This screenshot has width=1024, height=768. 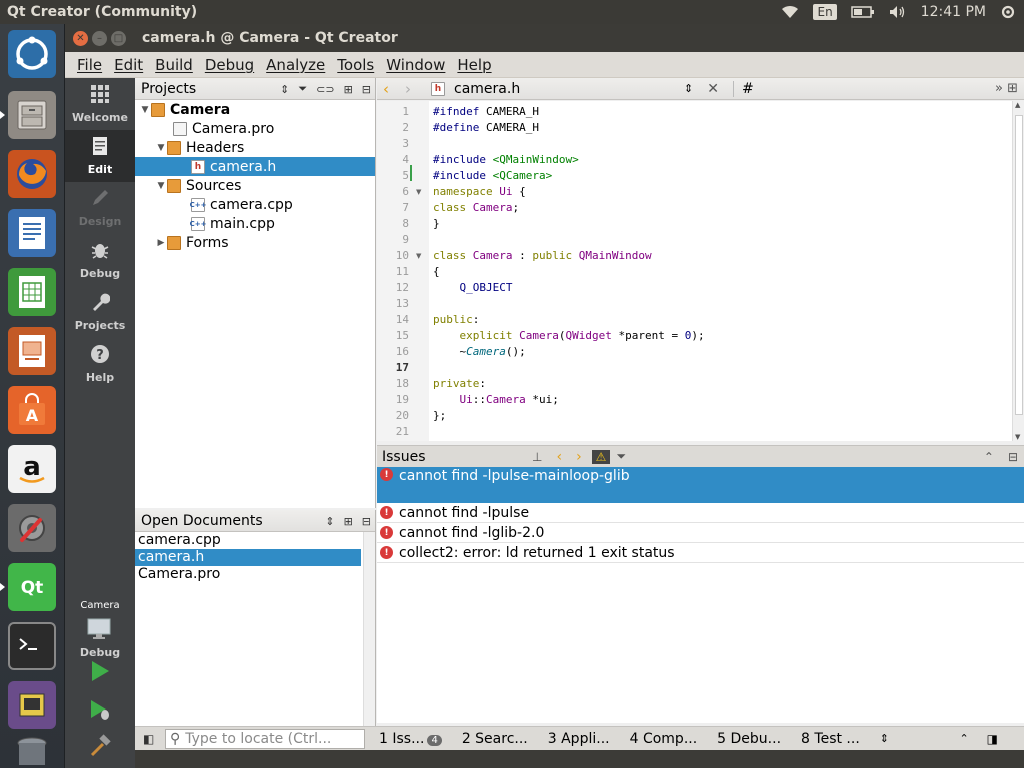 I want to click on maximize-panel-icon: ⌃, so click(x=989, y=457).